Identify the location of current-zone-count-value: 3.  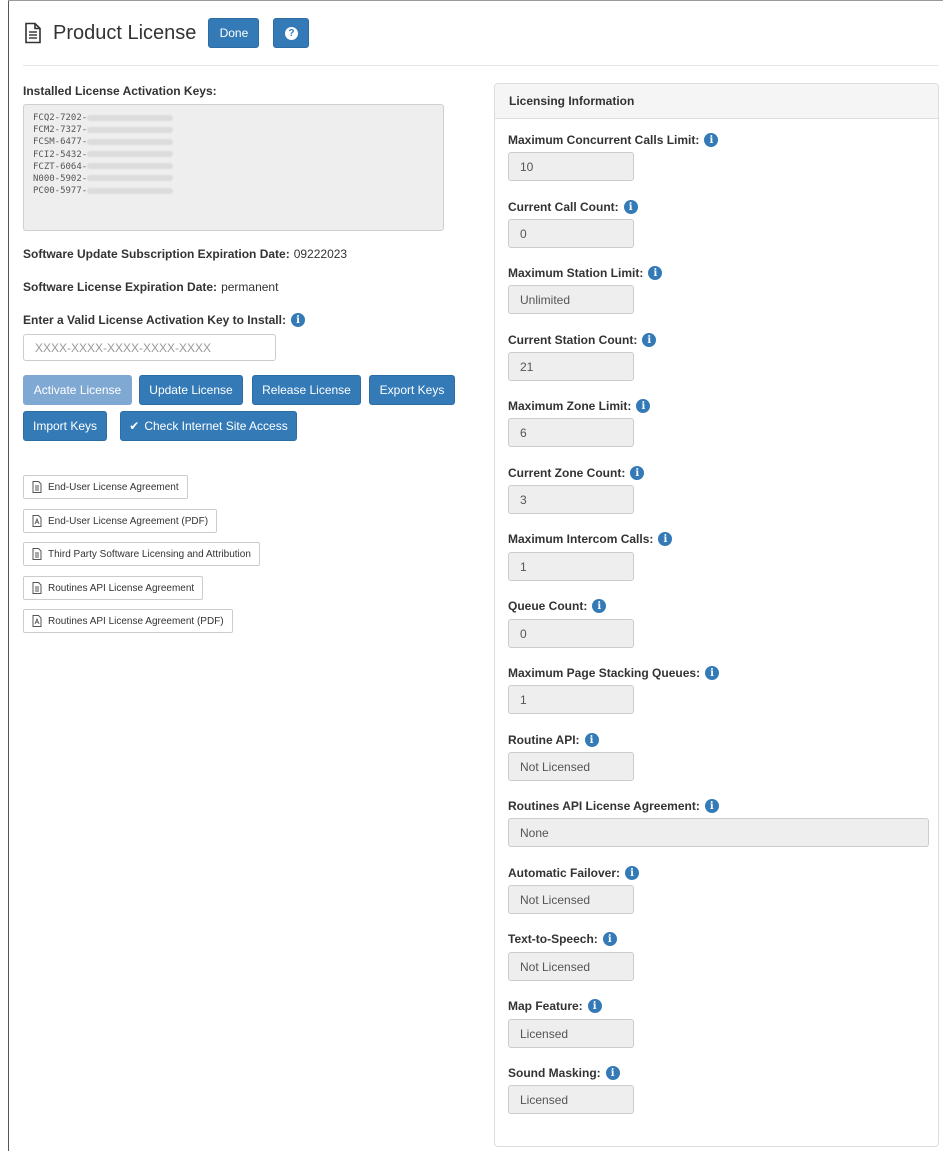
(571, 499).